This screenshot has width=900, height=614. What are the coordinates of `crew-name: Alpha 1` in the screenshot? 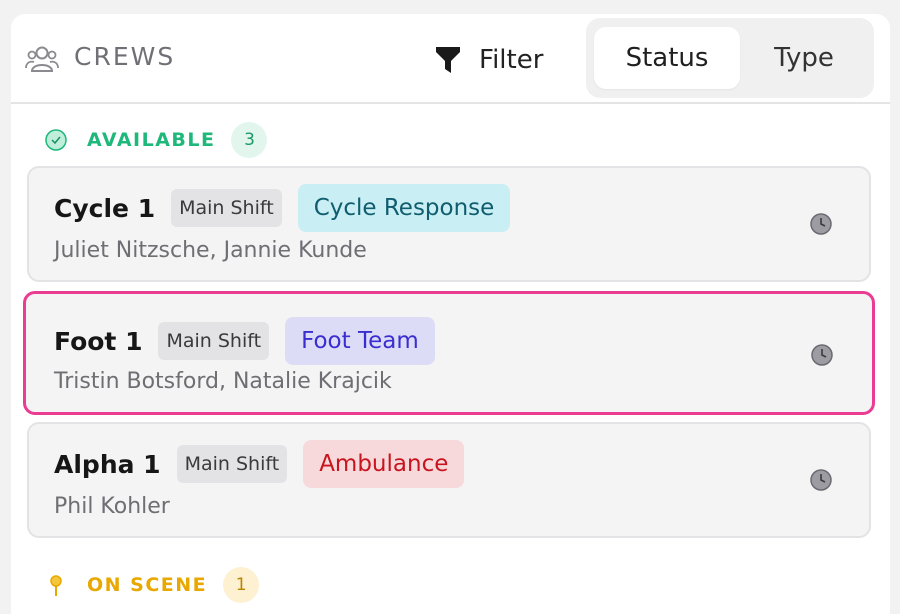 It's located at (107, 464).